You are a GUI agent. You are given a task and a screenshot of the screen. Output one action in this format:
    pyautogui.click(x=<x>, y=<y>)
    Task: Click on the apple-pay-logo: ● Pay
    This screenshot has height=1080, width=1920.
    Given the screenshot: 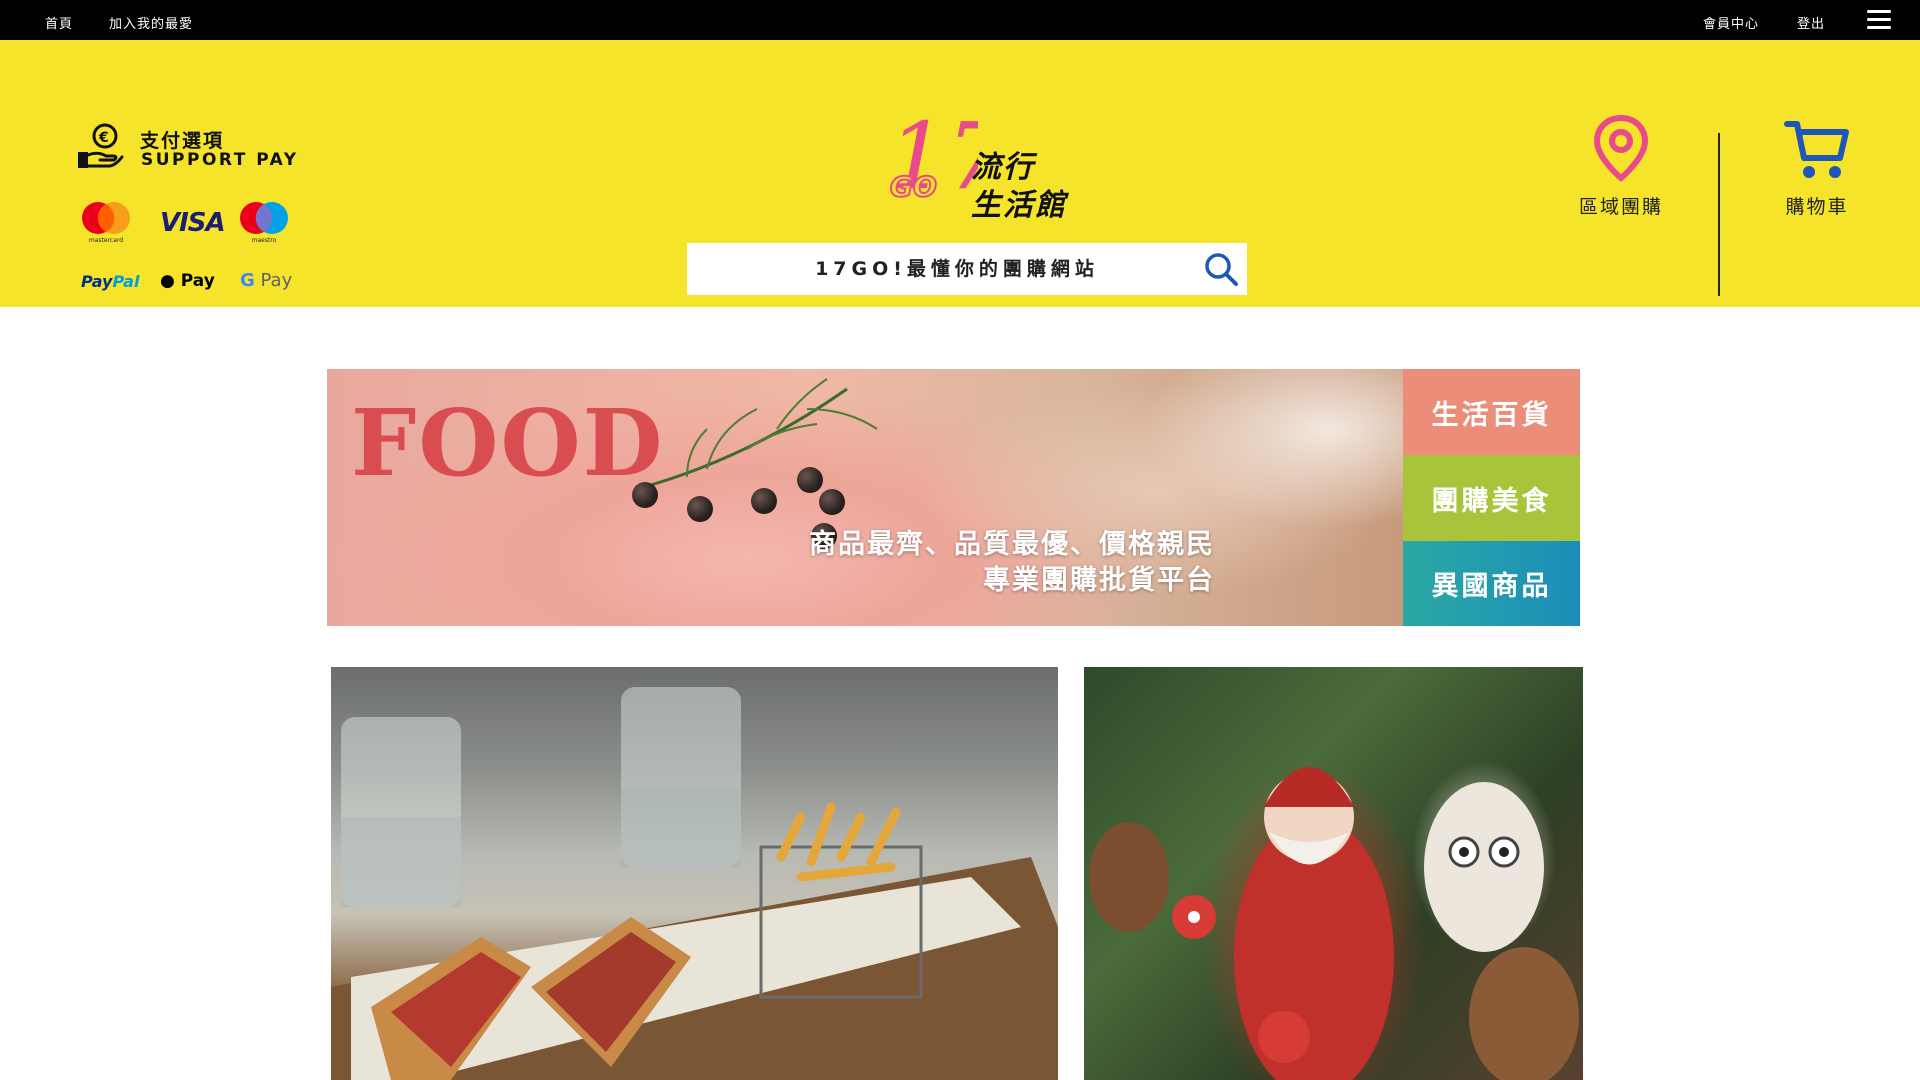 What is the action you would take?
    pyautogui.click(x=187, y=281)
    